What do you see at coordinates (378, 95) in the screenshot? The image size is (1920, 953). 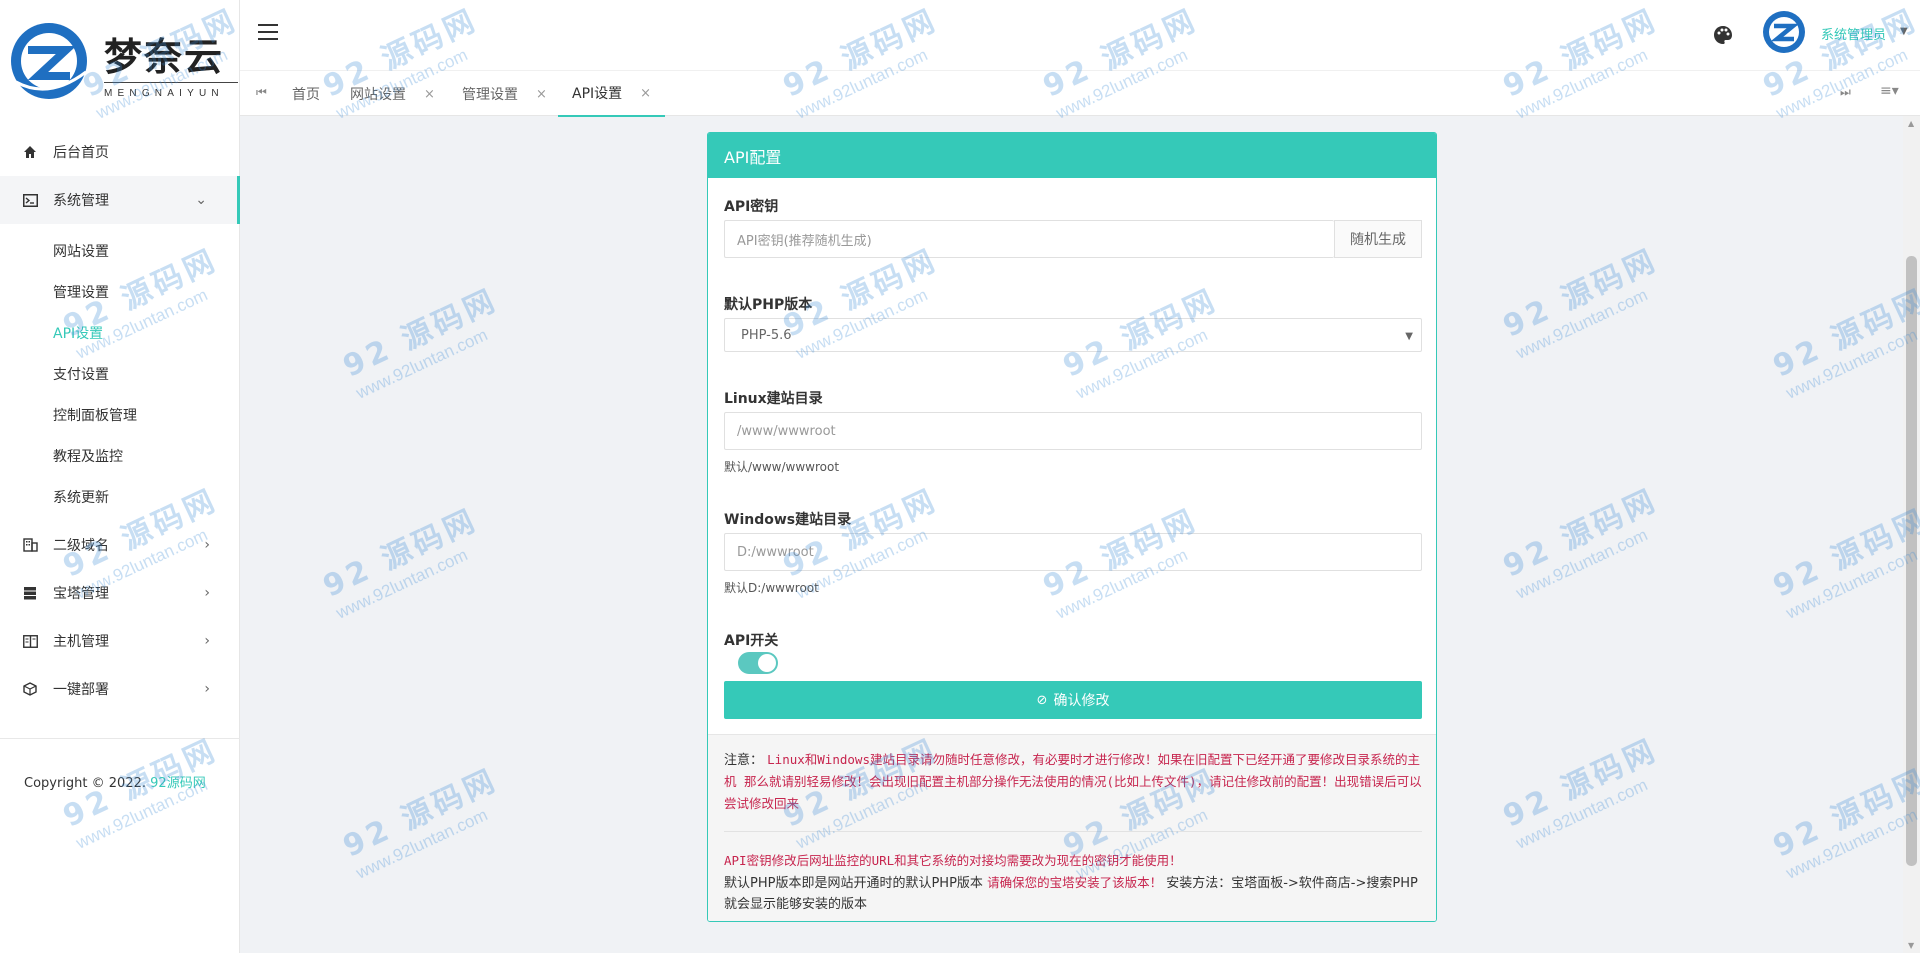 I see `tab-label: 网站设置` at bounding box center [378, 95].